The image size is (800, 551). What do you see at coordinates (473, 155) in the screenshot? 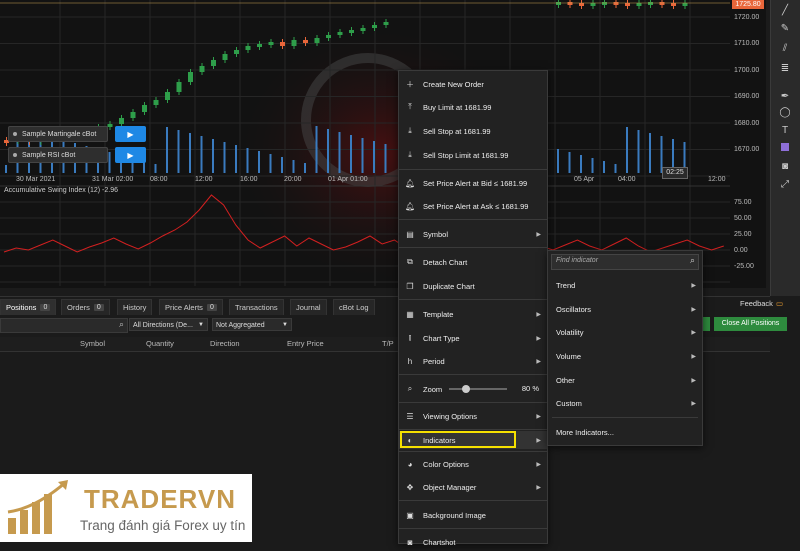
I see `menu-sell-stop-limit: ⤓ Sell Stop Limit at 1681.99` at bounding box center [473, 155].